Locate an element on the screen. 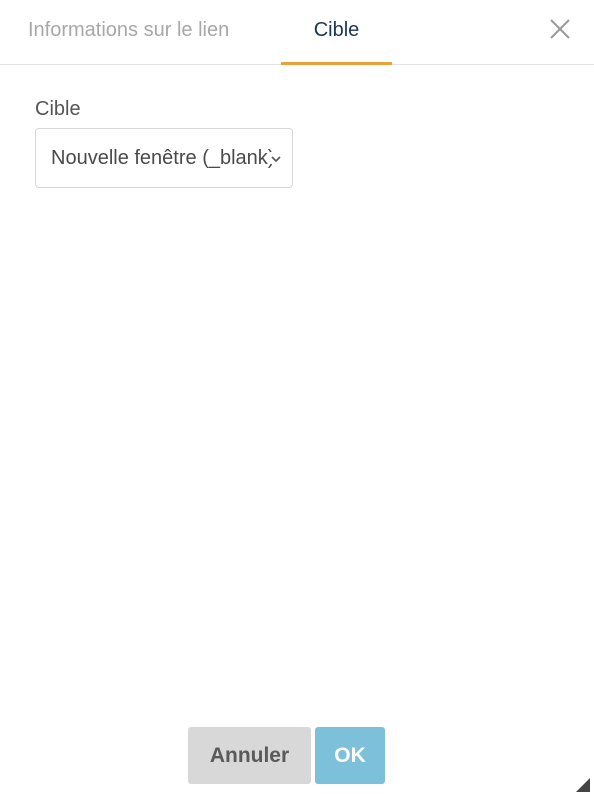 This screenshot has width=594, height=794. target-select: Nouvelle fenêtre (_blank) is located at coordinates (164, 158).